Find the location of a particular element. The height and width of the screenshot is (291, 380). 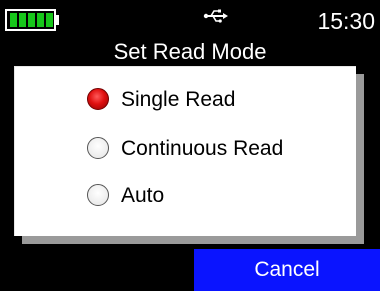

option-label: Auto is located at coordinates (143, 195).